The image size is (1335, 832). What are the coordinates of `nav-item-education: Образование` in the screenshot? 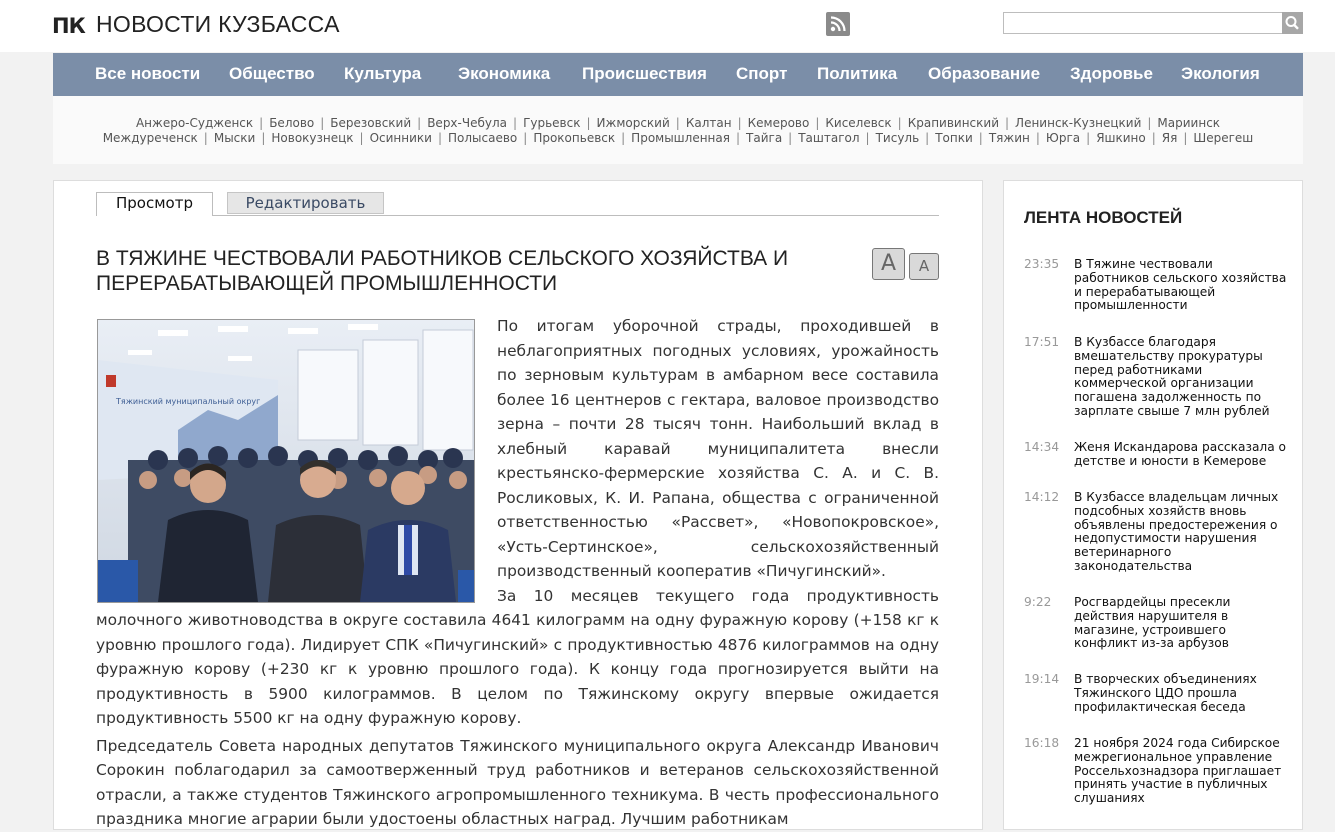 It's located at (984, 74).